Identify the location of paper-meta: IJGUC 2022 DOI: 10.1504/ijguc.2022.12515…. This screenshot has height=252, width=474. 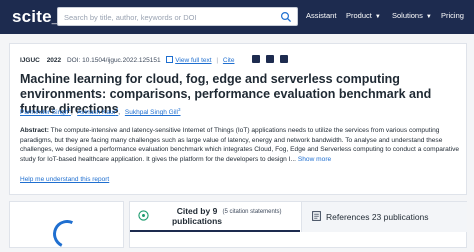
(127, 60).